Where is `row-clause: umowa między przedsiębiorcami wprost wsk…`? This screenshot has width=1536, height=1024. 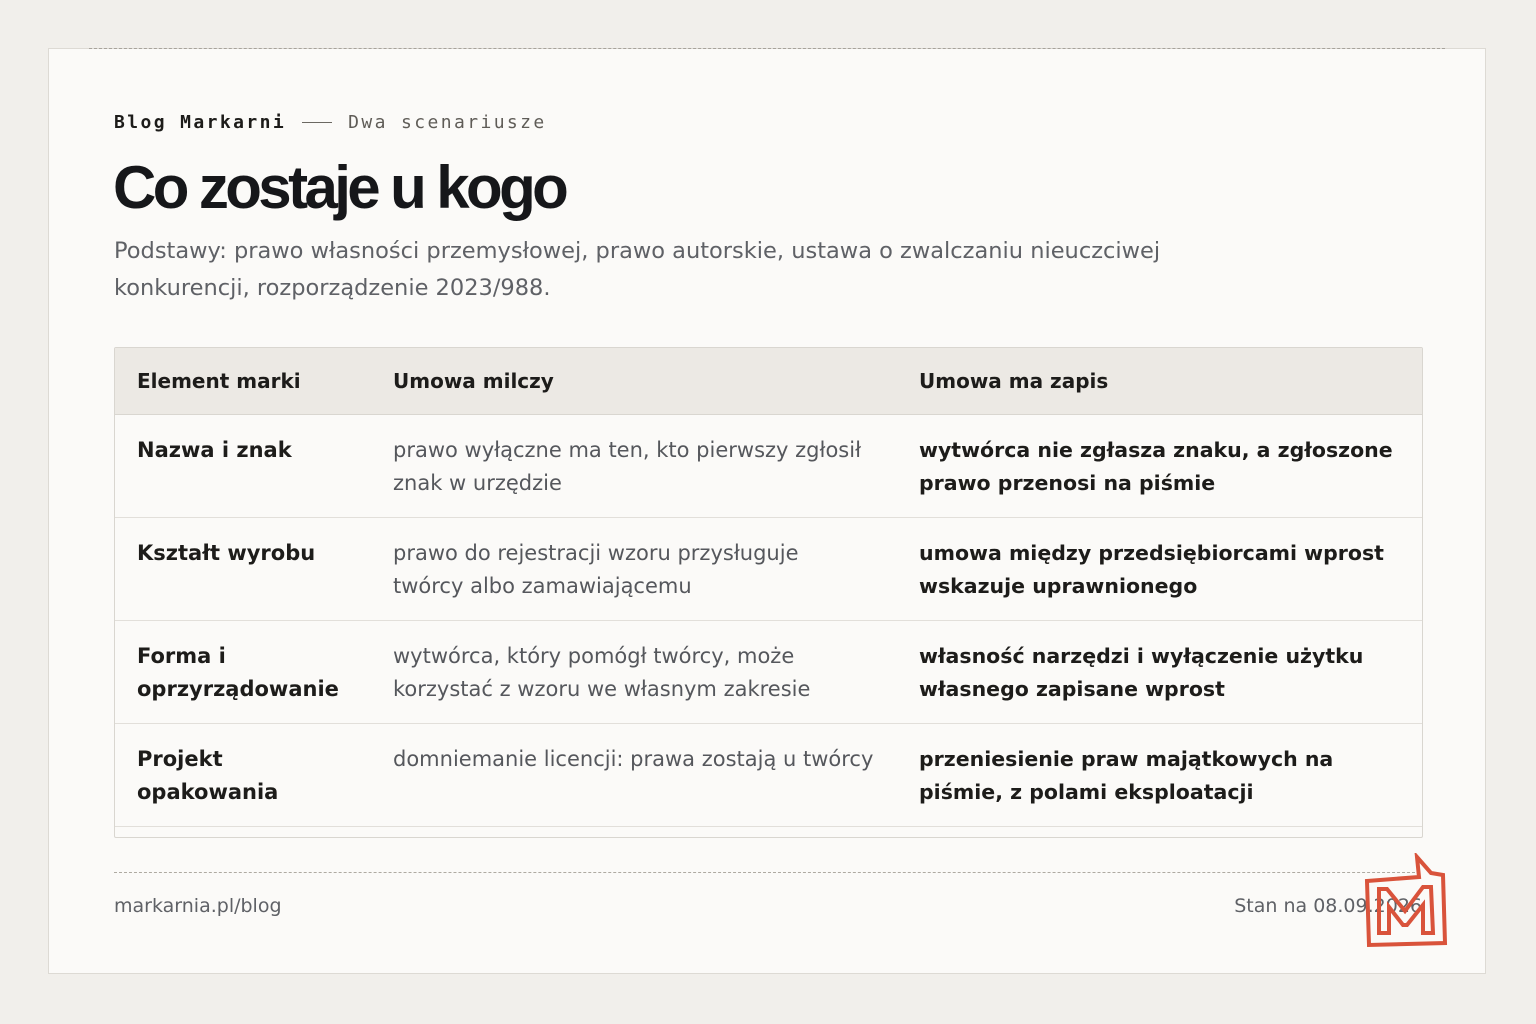 row-clause: umowa między przedsiębiorcami wprost wsk… is located at coordinates (1159, 569).